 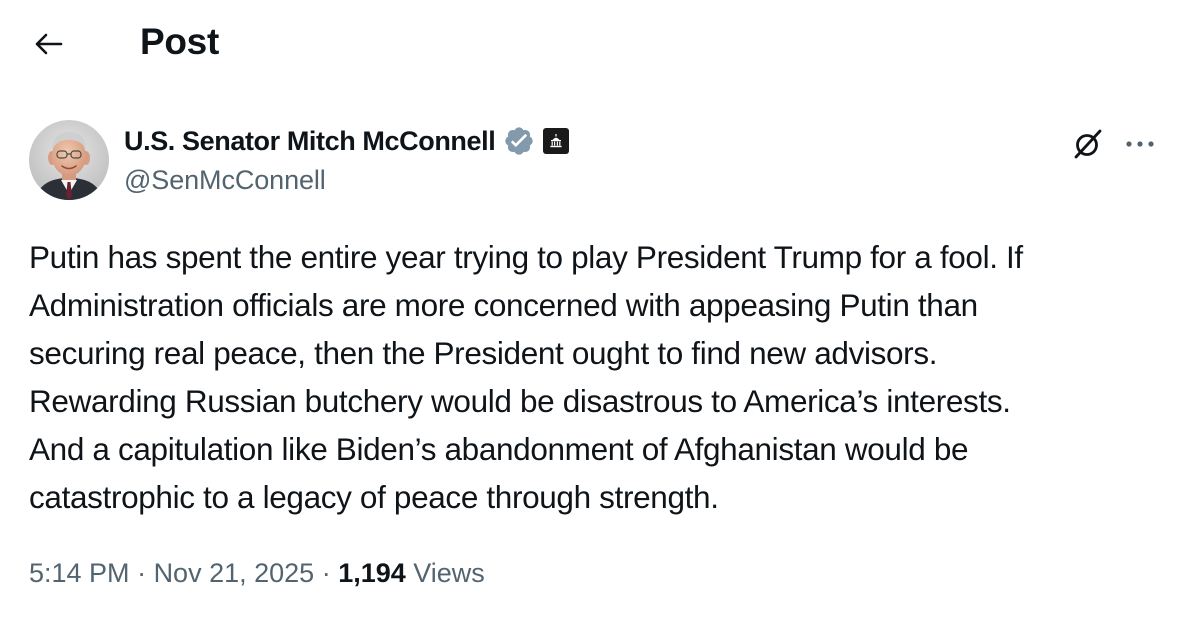 I want to click on grok-button, so click(x=1088, y=144).